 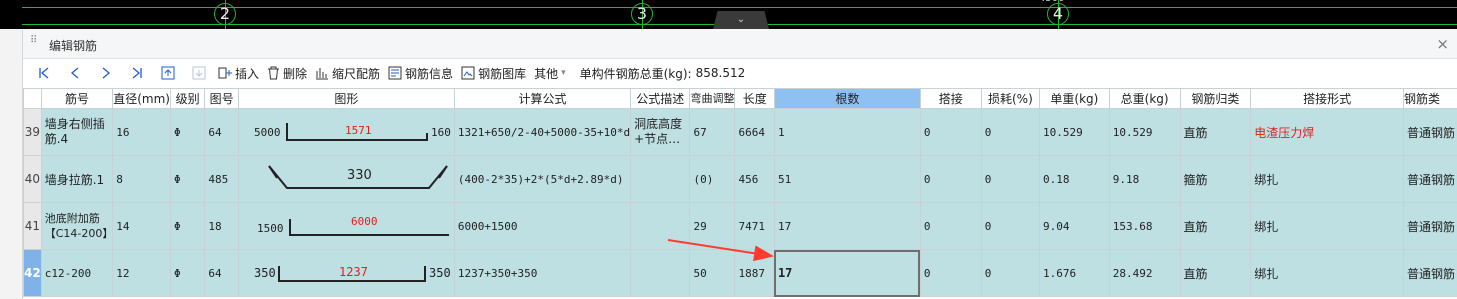 I want to click on cell-length: 7471, so click(x=754, y=226).